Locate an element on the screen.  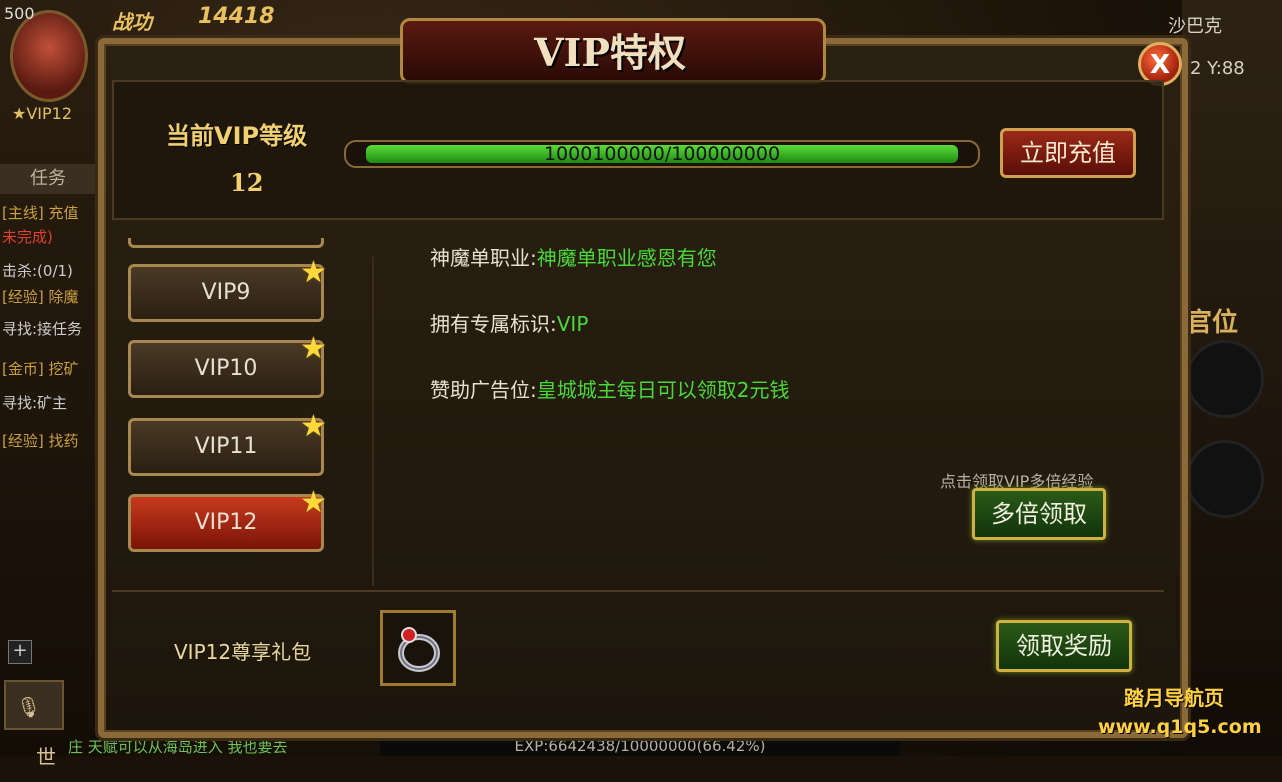
privilege-label: 赞助广告位: is located at coordinates (483, 390).